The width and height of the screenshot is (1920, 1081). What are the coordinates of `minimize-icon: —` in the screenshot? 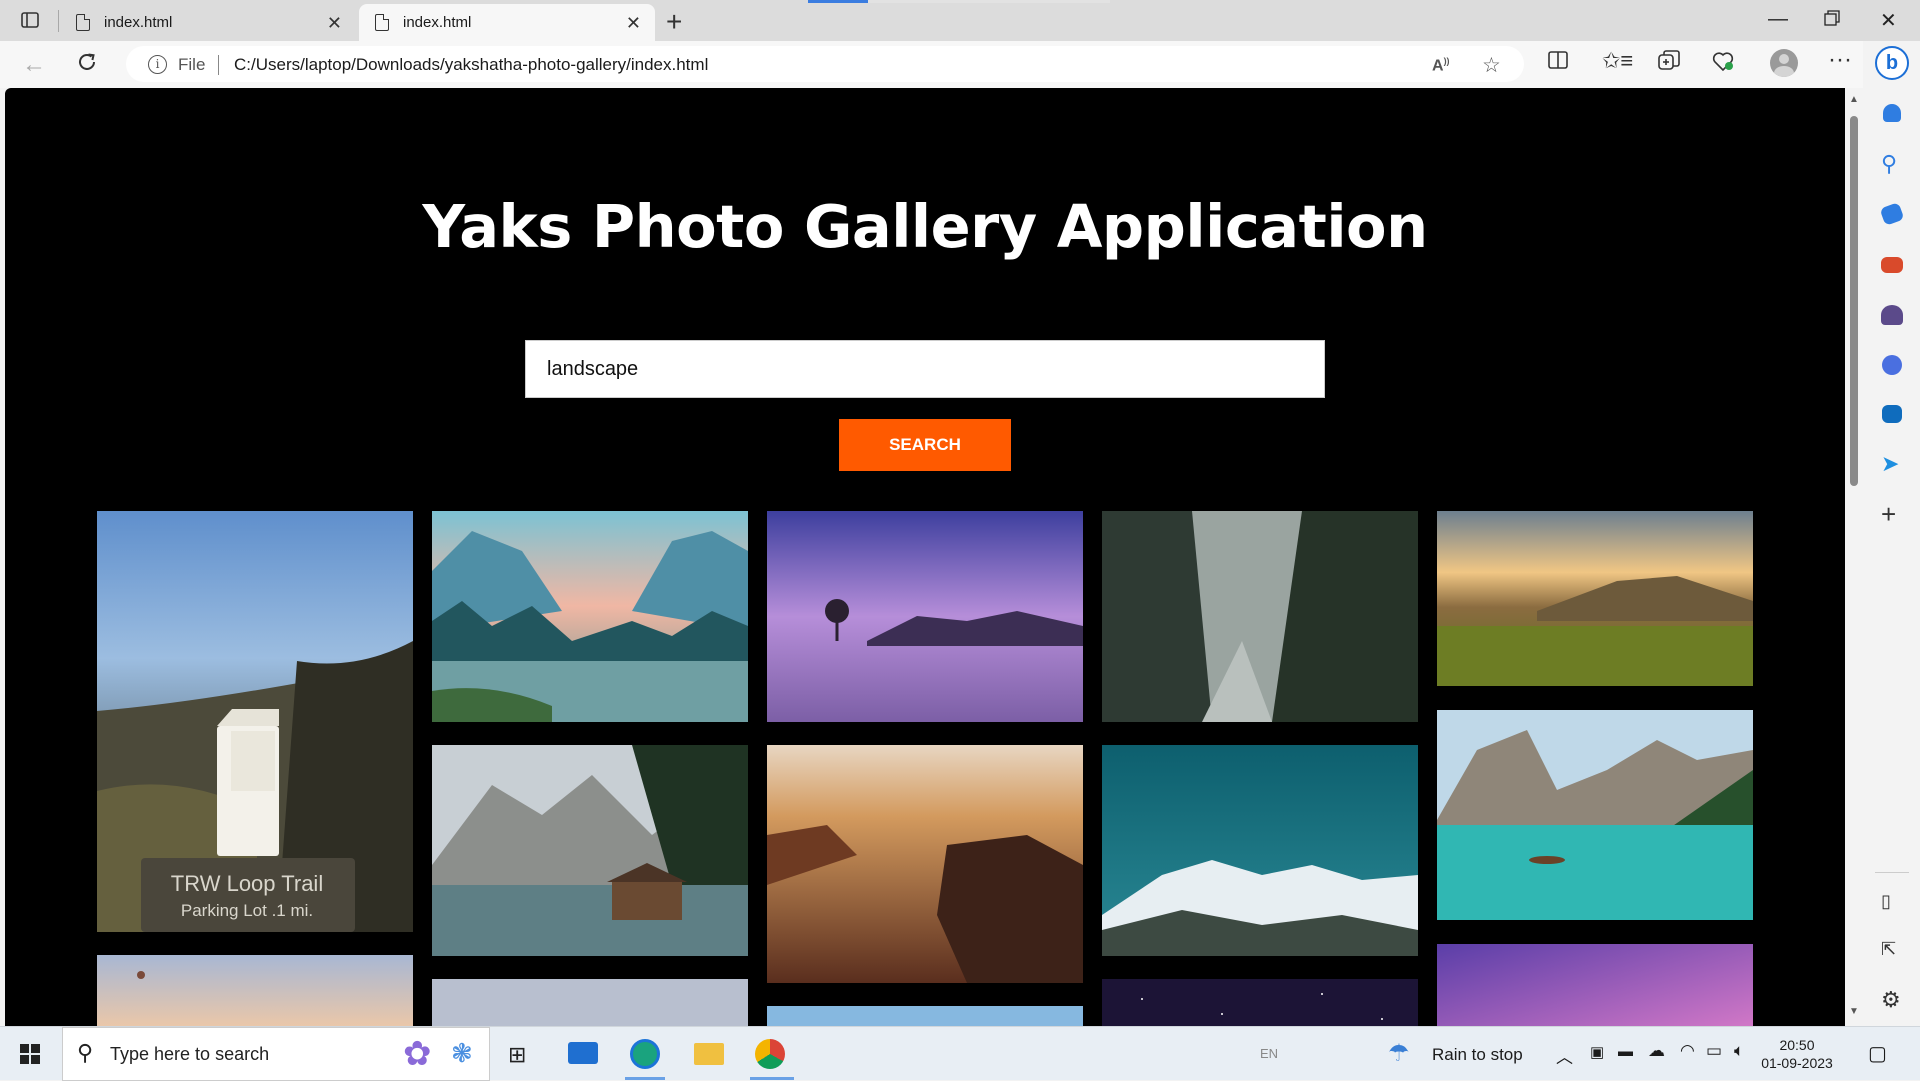 It's located at (1778, 19).